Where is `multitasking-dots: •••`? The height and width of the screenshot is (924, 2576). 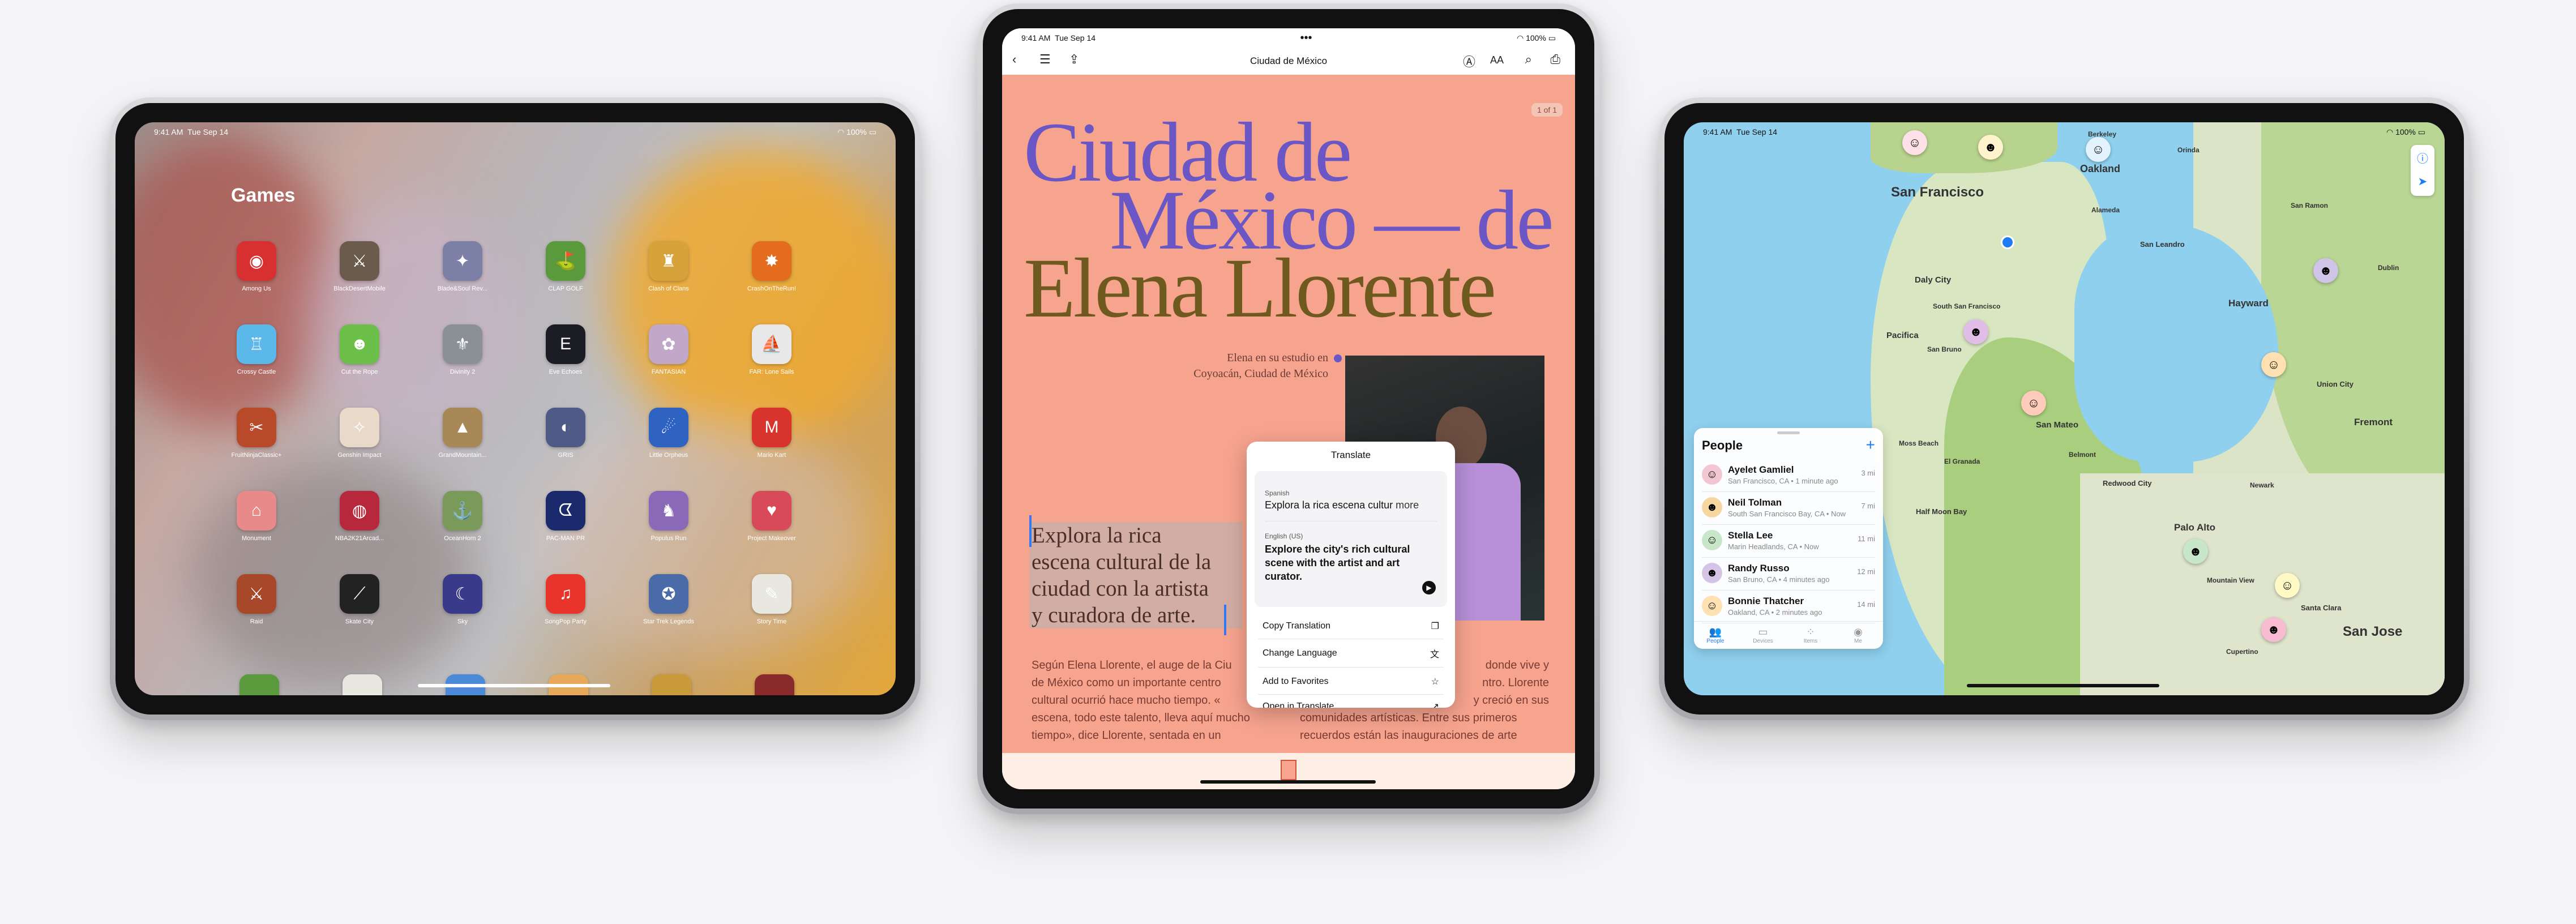
multitasking-dots: ••• is located at coordinates (1306, 38).